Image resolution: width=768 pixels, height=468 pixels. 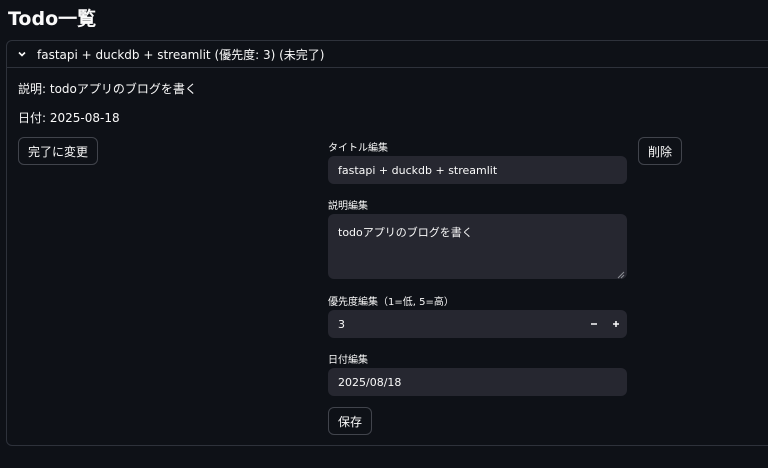 I want to click on resize-handle-icon, so click(x=621, y=274).